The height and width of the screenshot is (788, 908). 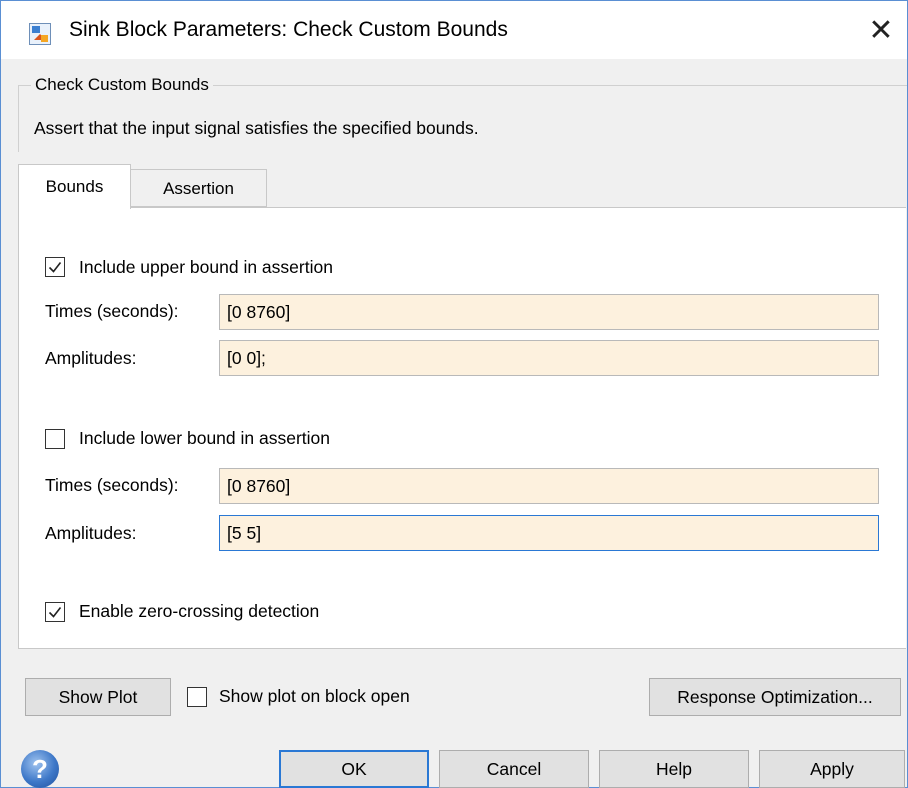 What do you see at coordinates (832, 769) in the screenshot?
I see `apply-button: Apply` at bounding box center [832, 769].